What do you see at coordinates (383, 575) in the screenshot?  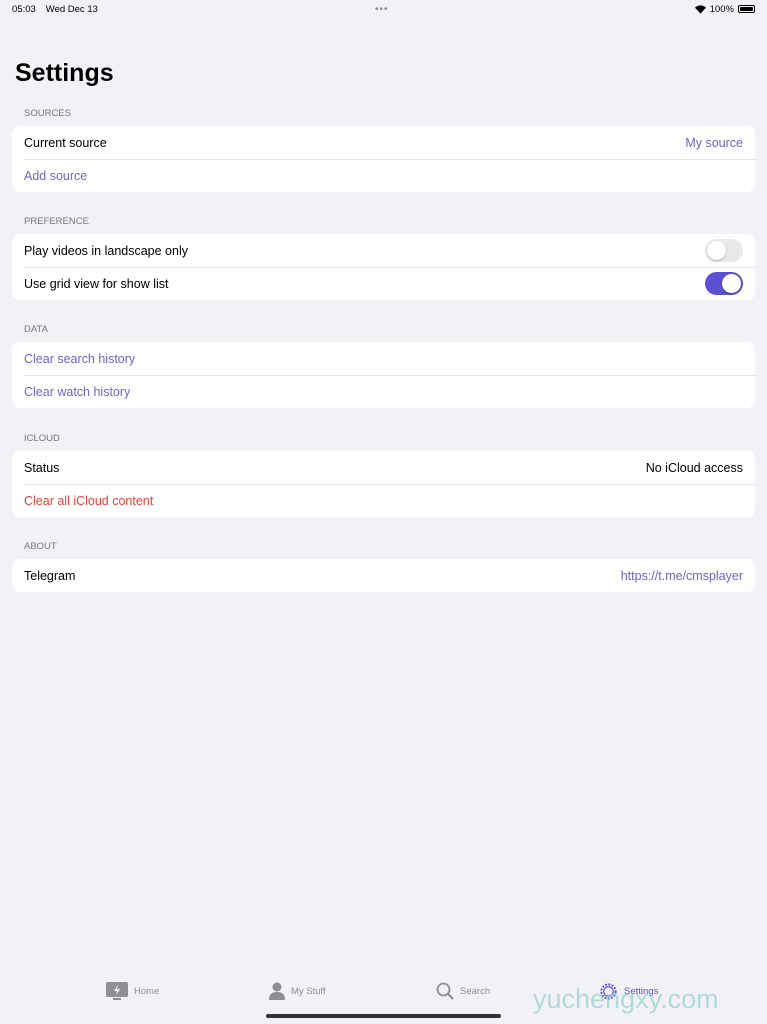 I see `telegram-row: Telegram https://t.me/cmsplayer` at bounding box center [383, 575].